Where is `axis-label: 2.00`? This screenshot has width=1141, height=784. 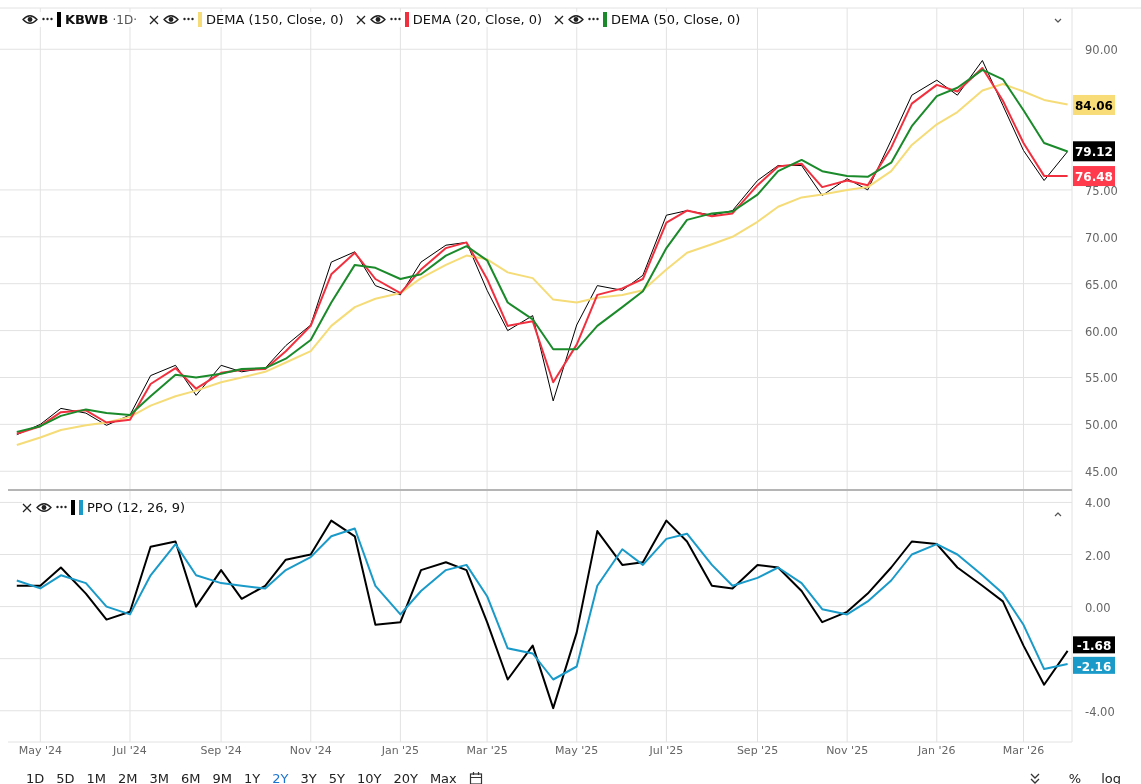 axis-label: 2.00 is located at coordinates (1098, 555).